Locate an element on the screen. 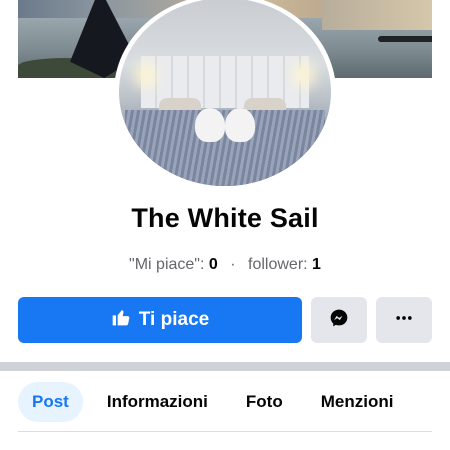  messenger-icon is located at coordinates (339, 320).